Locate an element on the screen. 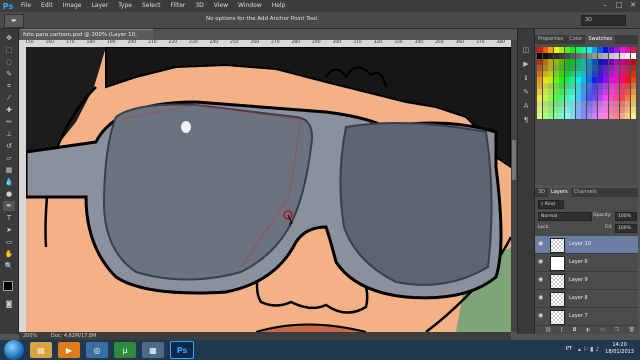 This screenshot has width=640, height=360. blend-mode-select: Normal is located at coordinates (565, 216).